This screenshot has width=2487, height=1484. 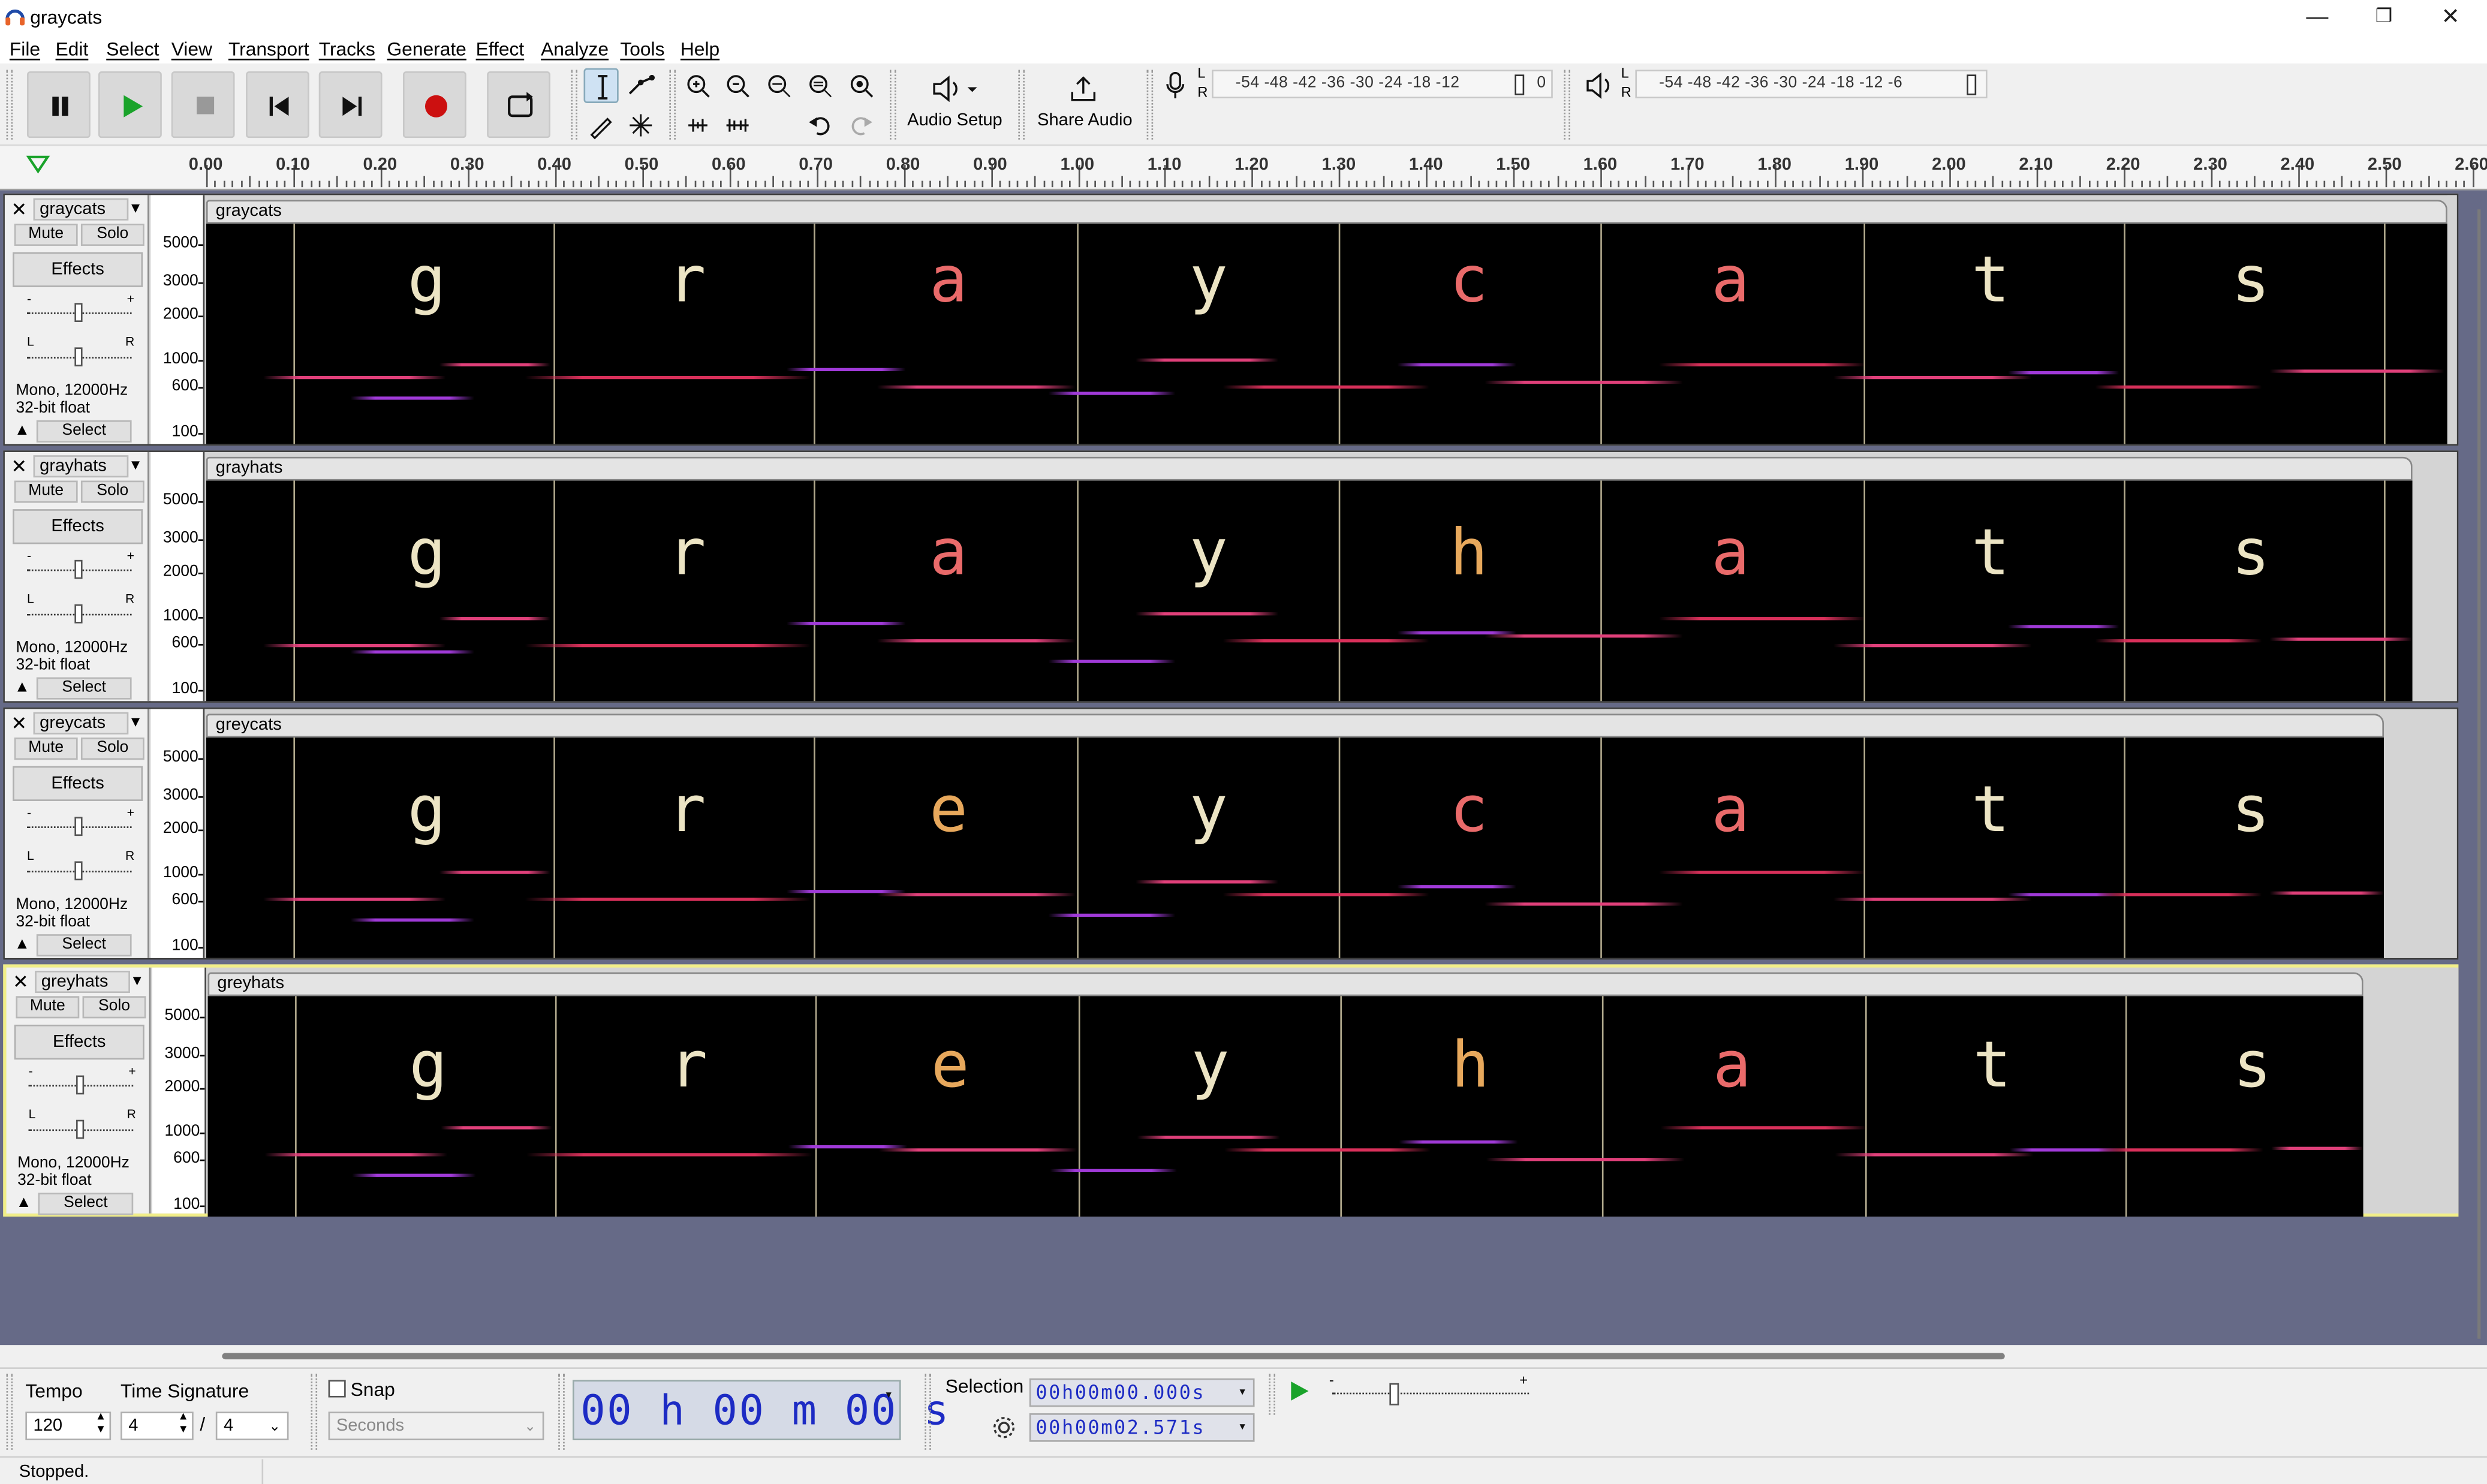 What do you see at coordinates (132, 49) in the screenshot?
I see `menu-select: Select` at bounding box center [132, 49].